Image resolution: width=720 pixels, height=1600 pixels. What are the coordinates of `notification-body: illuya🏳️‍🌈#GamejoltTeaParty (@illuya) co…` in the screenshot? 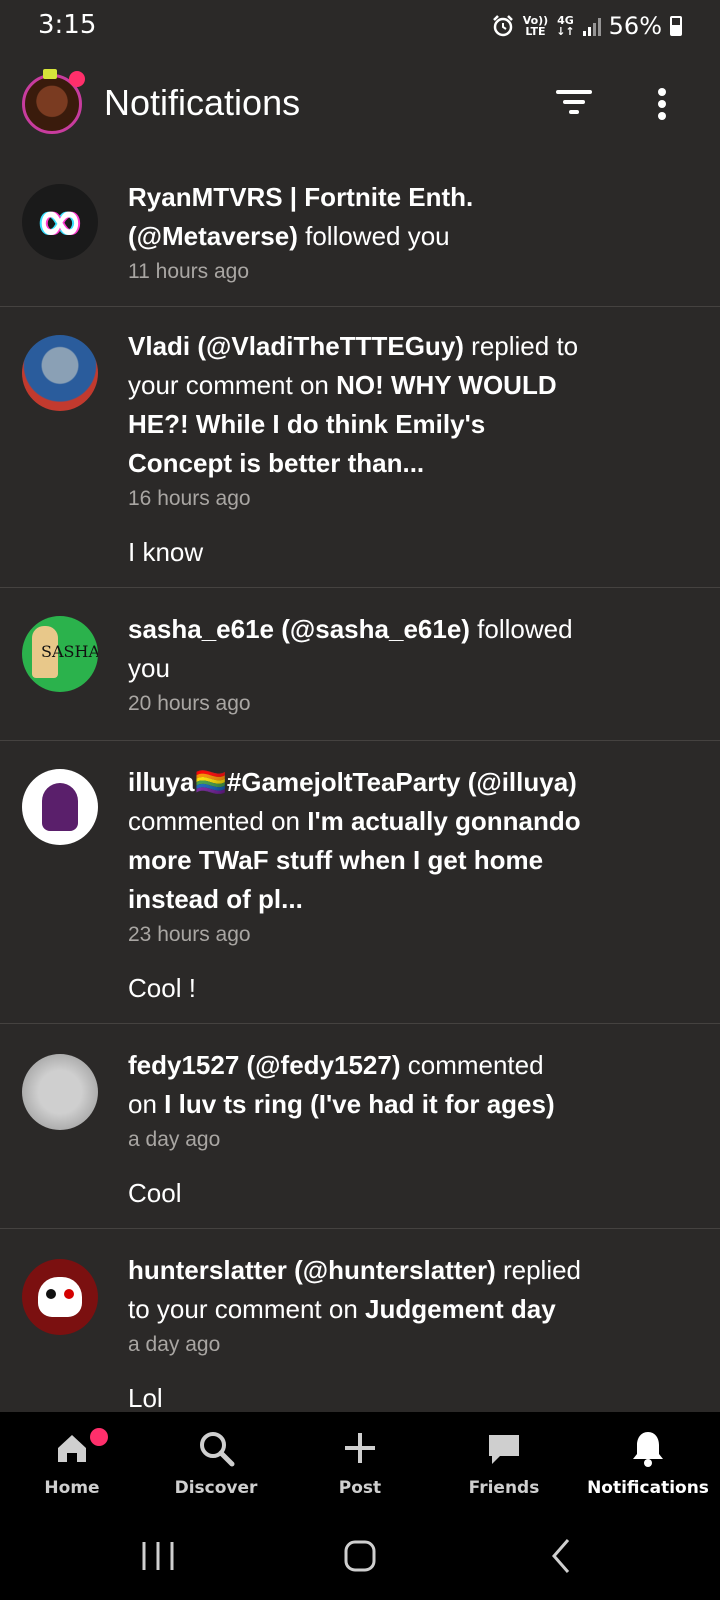 It's located at (388, 884).